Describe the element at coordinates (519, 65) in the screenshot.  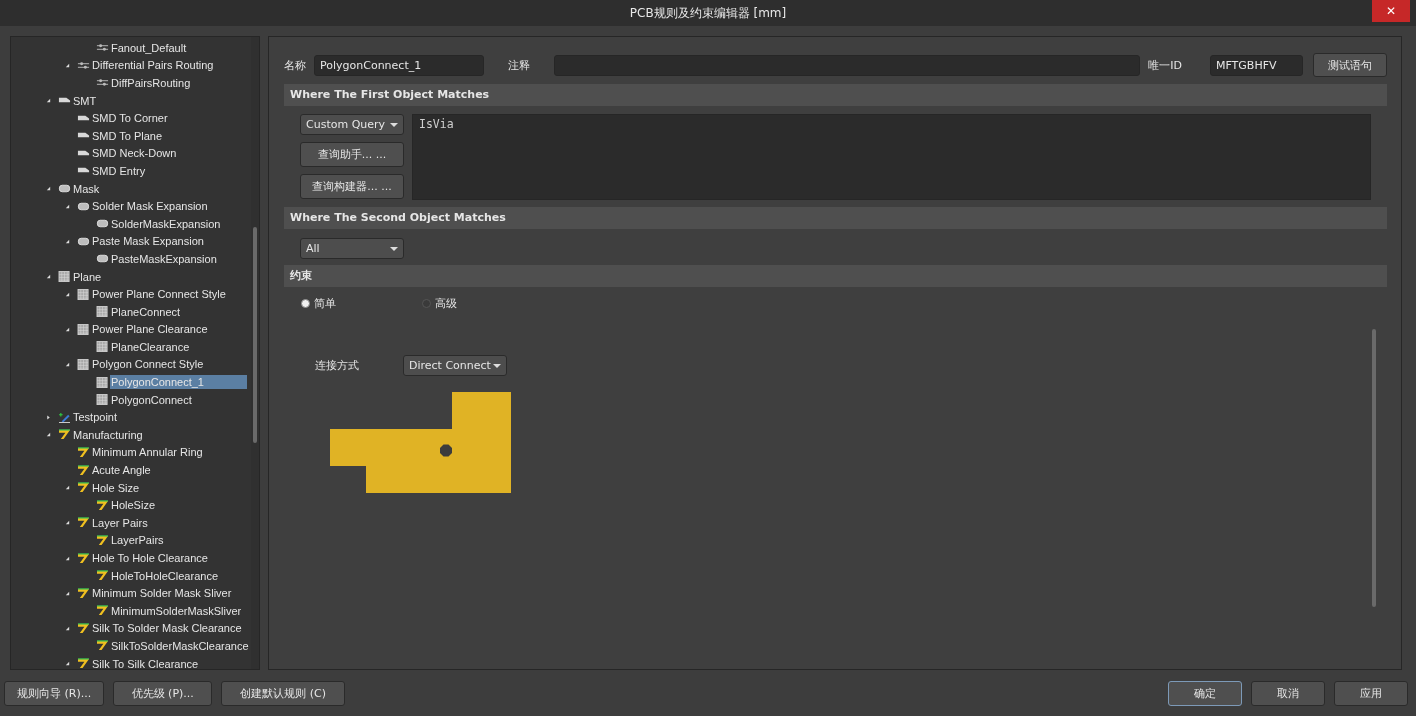
I see `field-label: 注释` at that location.